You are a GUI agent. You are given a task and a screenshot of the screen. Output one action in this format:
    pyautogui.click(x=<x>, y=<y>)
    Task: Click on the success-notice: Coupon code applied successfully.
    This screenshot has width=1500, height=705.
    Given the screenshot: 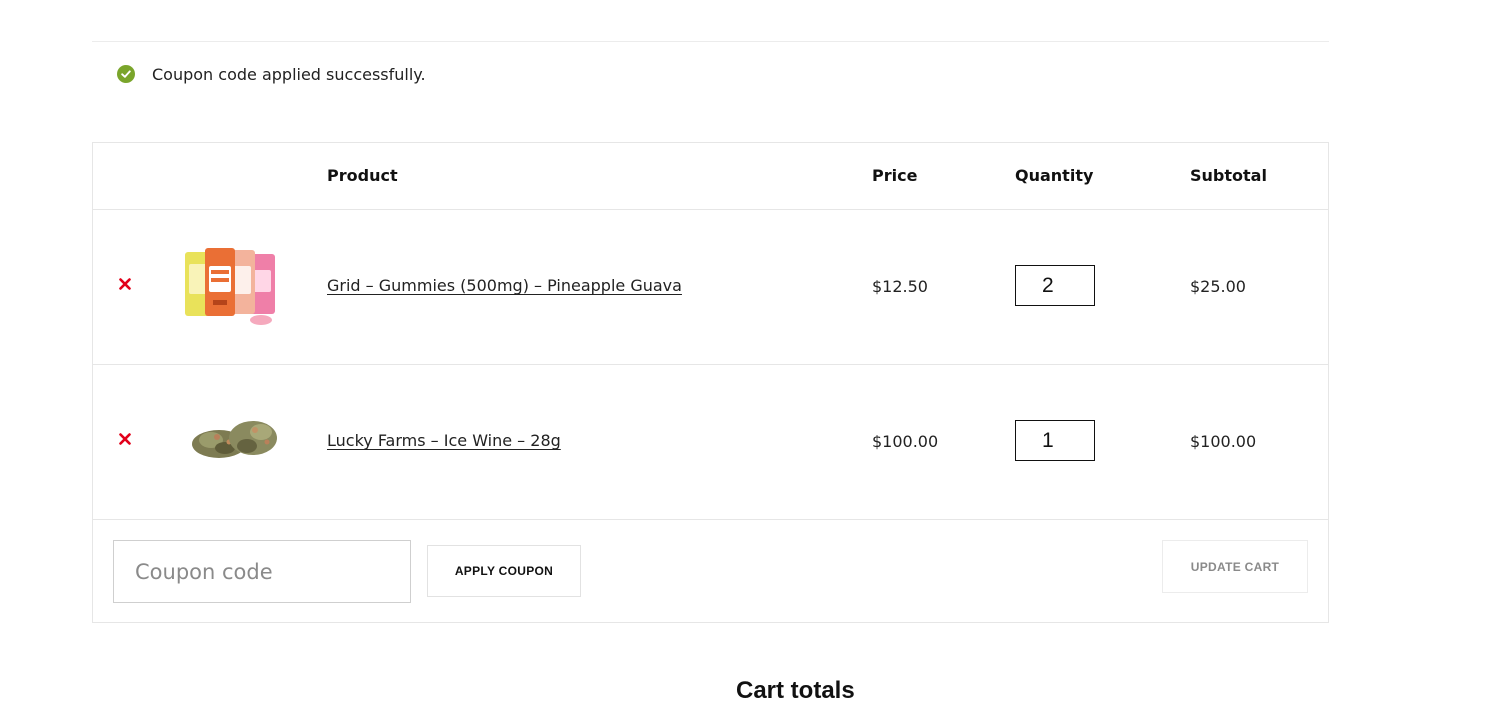 What is the action you would take?
    pyautogui.click(x=271, y=74)
    